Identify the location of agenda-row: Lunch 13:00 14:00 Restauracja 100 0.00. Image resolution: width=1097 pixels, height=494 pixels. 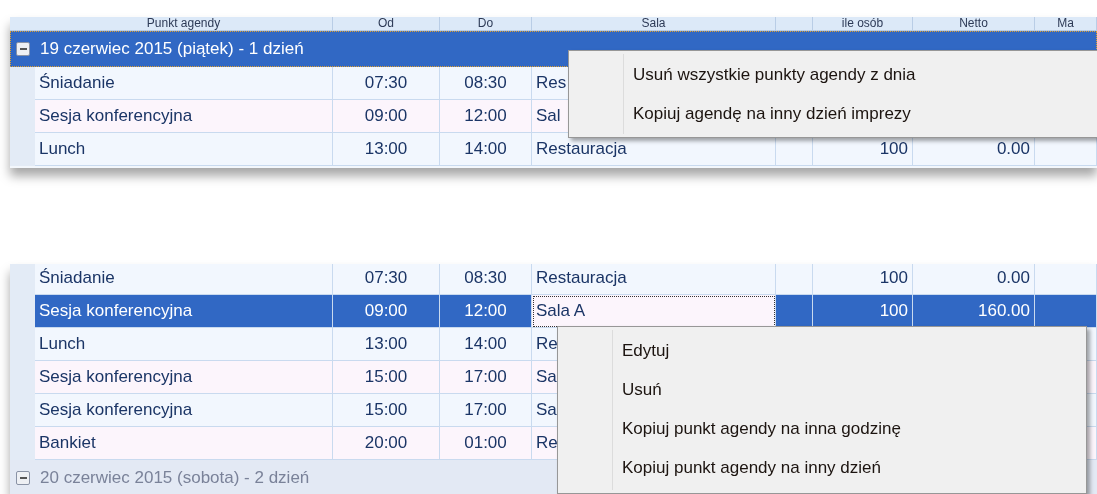
(553, 149).